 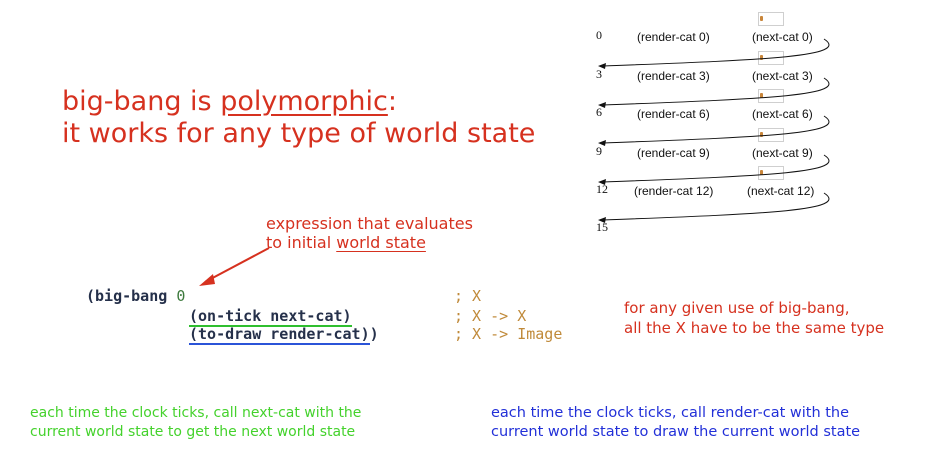 What do you see at coordinates (304, 101) in the screenshot?
I see `title-underlined-word: polymorphic` at bounding box center [304, 101].